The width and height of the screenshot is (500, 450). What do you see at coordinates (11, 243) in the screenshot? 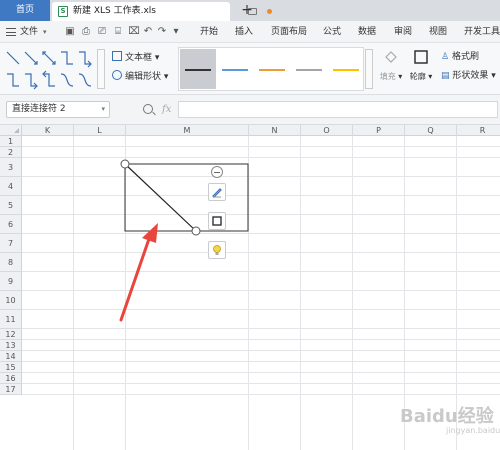
I see `row-header-7: 7` at bounding box center [11, 243].